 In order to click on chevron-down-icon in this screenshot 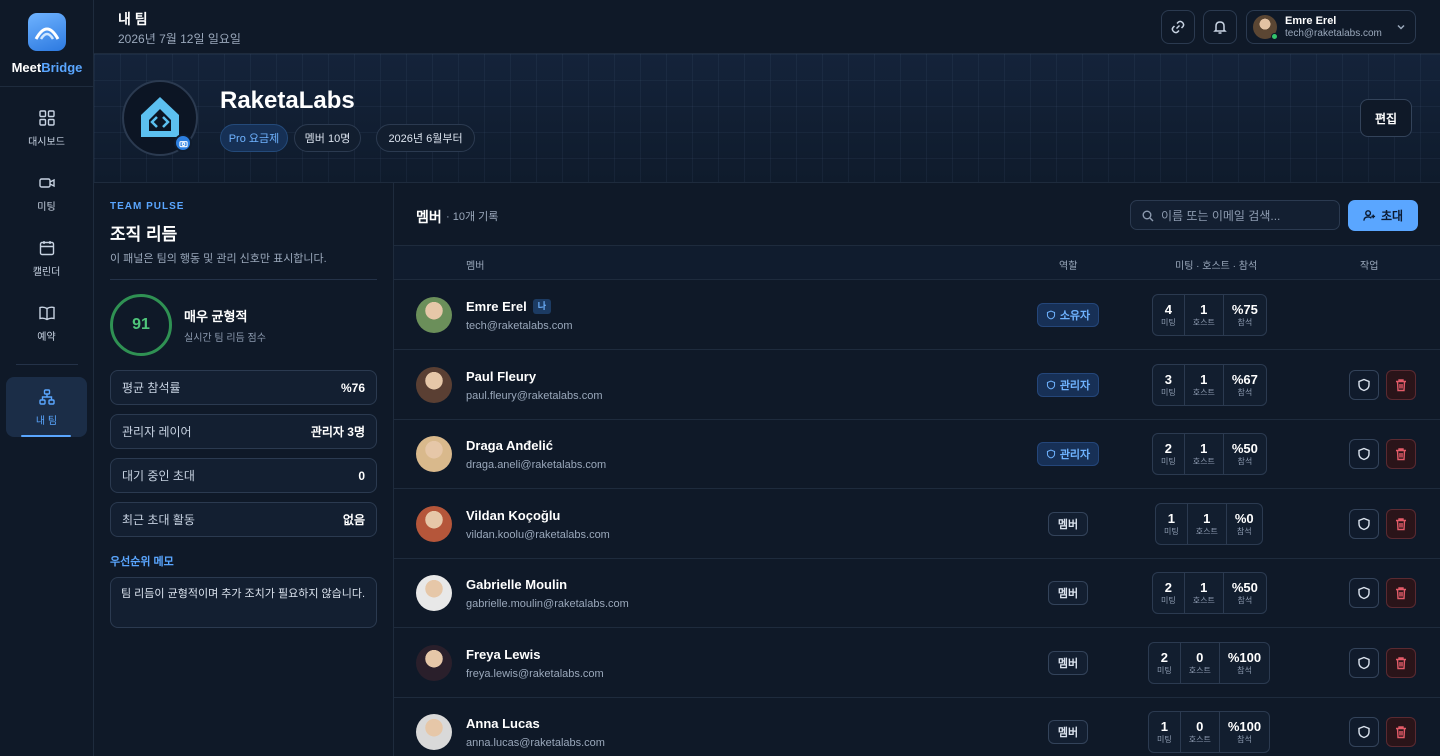, I will do `click(1401, 27)`.